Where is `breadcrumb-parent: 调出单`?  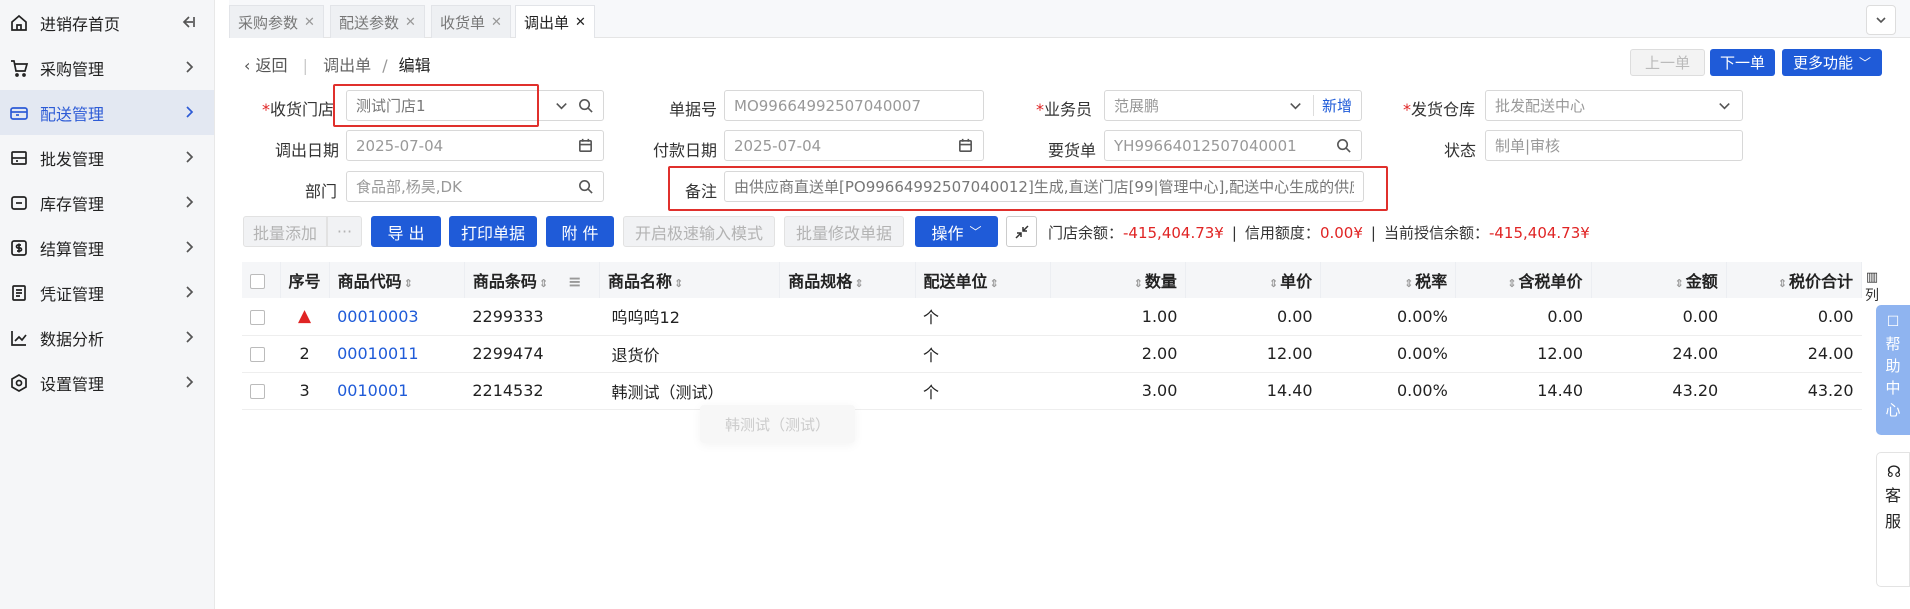
breadcrumb-parent: 调出单 is located at coordinates (347, 65).